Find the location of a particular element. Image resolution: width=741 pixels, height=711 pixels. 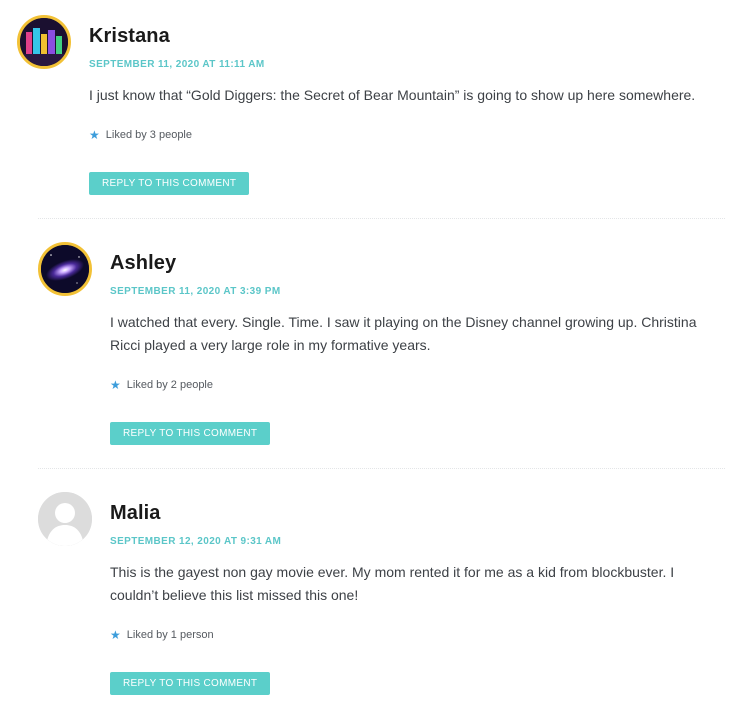

star-icon: ★ is located at coordinates (115, 635).